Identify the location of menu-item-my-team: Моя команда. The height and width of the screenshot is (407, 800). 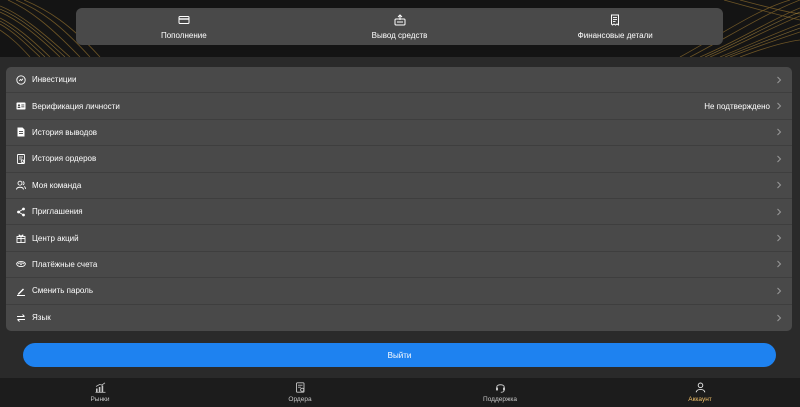
(399, 186).